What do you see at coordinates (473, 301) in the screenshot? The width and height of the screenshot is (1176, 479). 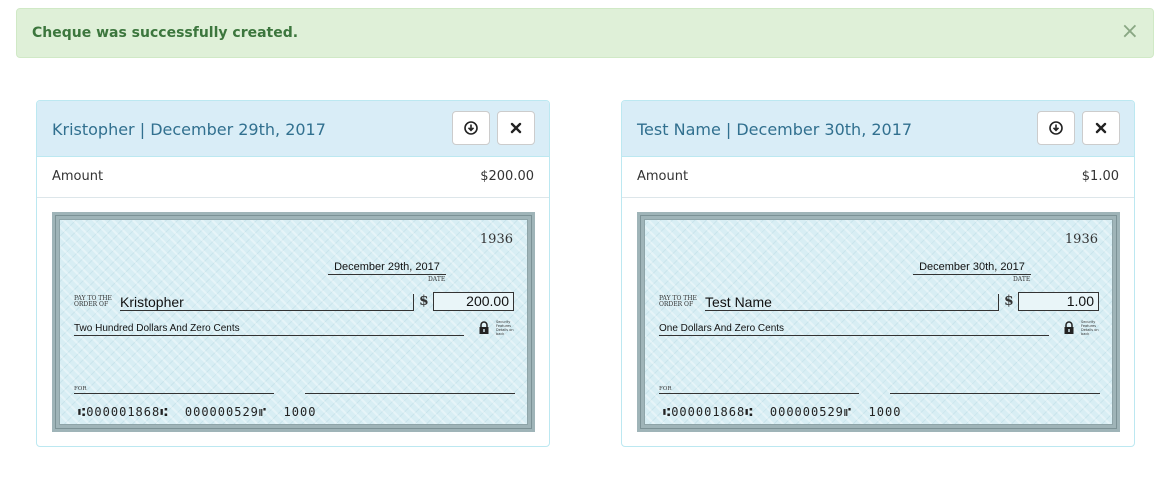 I see `cheque-amount-box: 200.00` at bounding box center [473, 301].